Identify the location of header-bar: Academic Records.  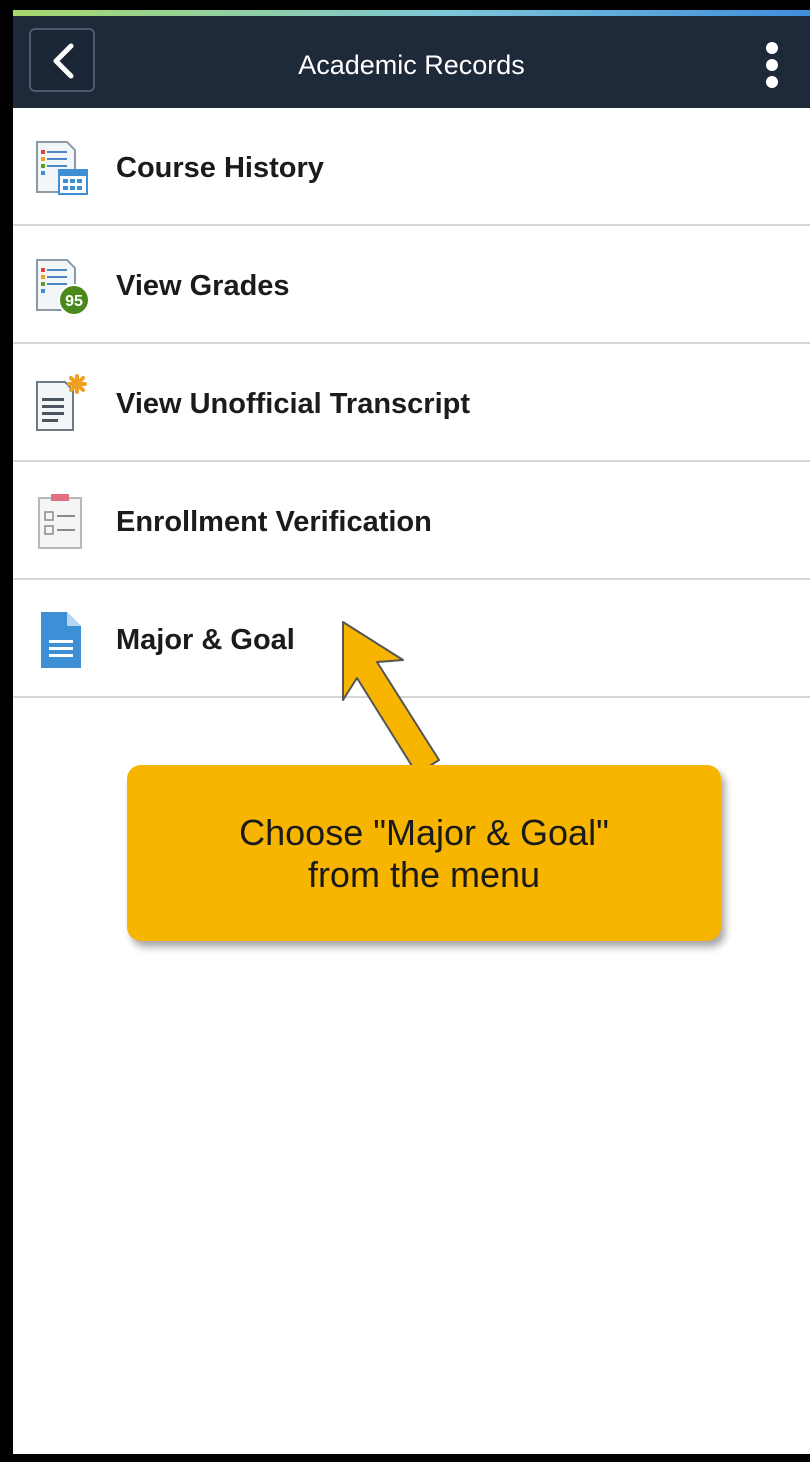
(411, 62).